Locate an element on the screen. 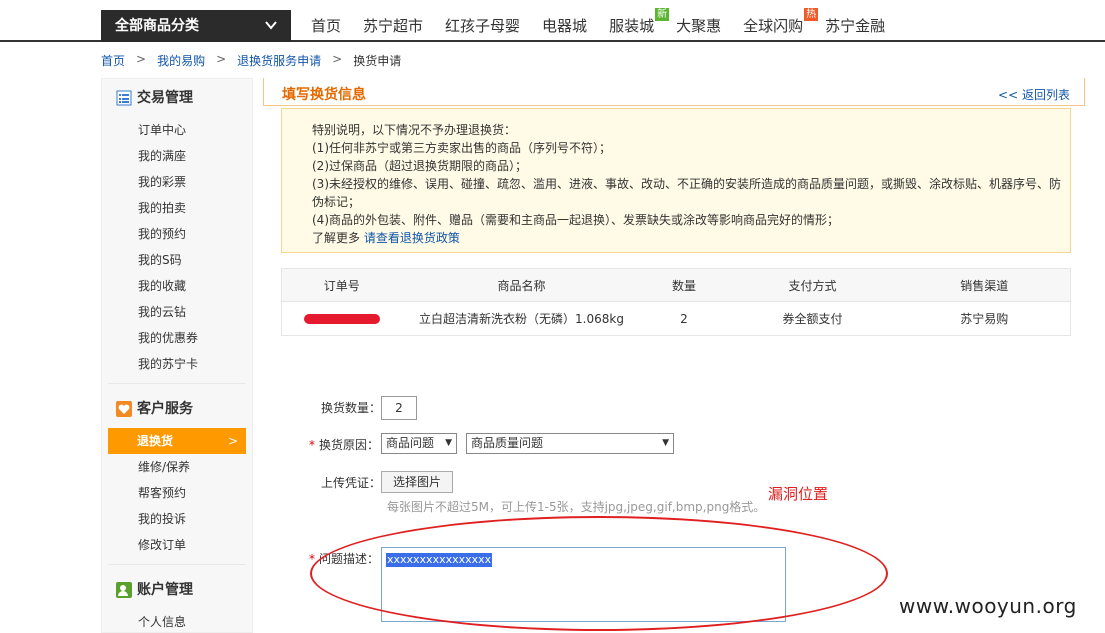 Image resolution: width=1105 pixels, height=633 pixels. nav-item-label: 全球闪购 is located at coordinates (773, 26).